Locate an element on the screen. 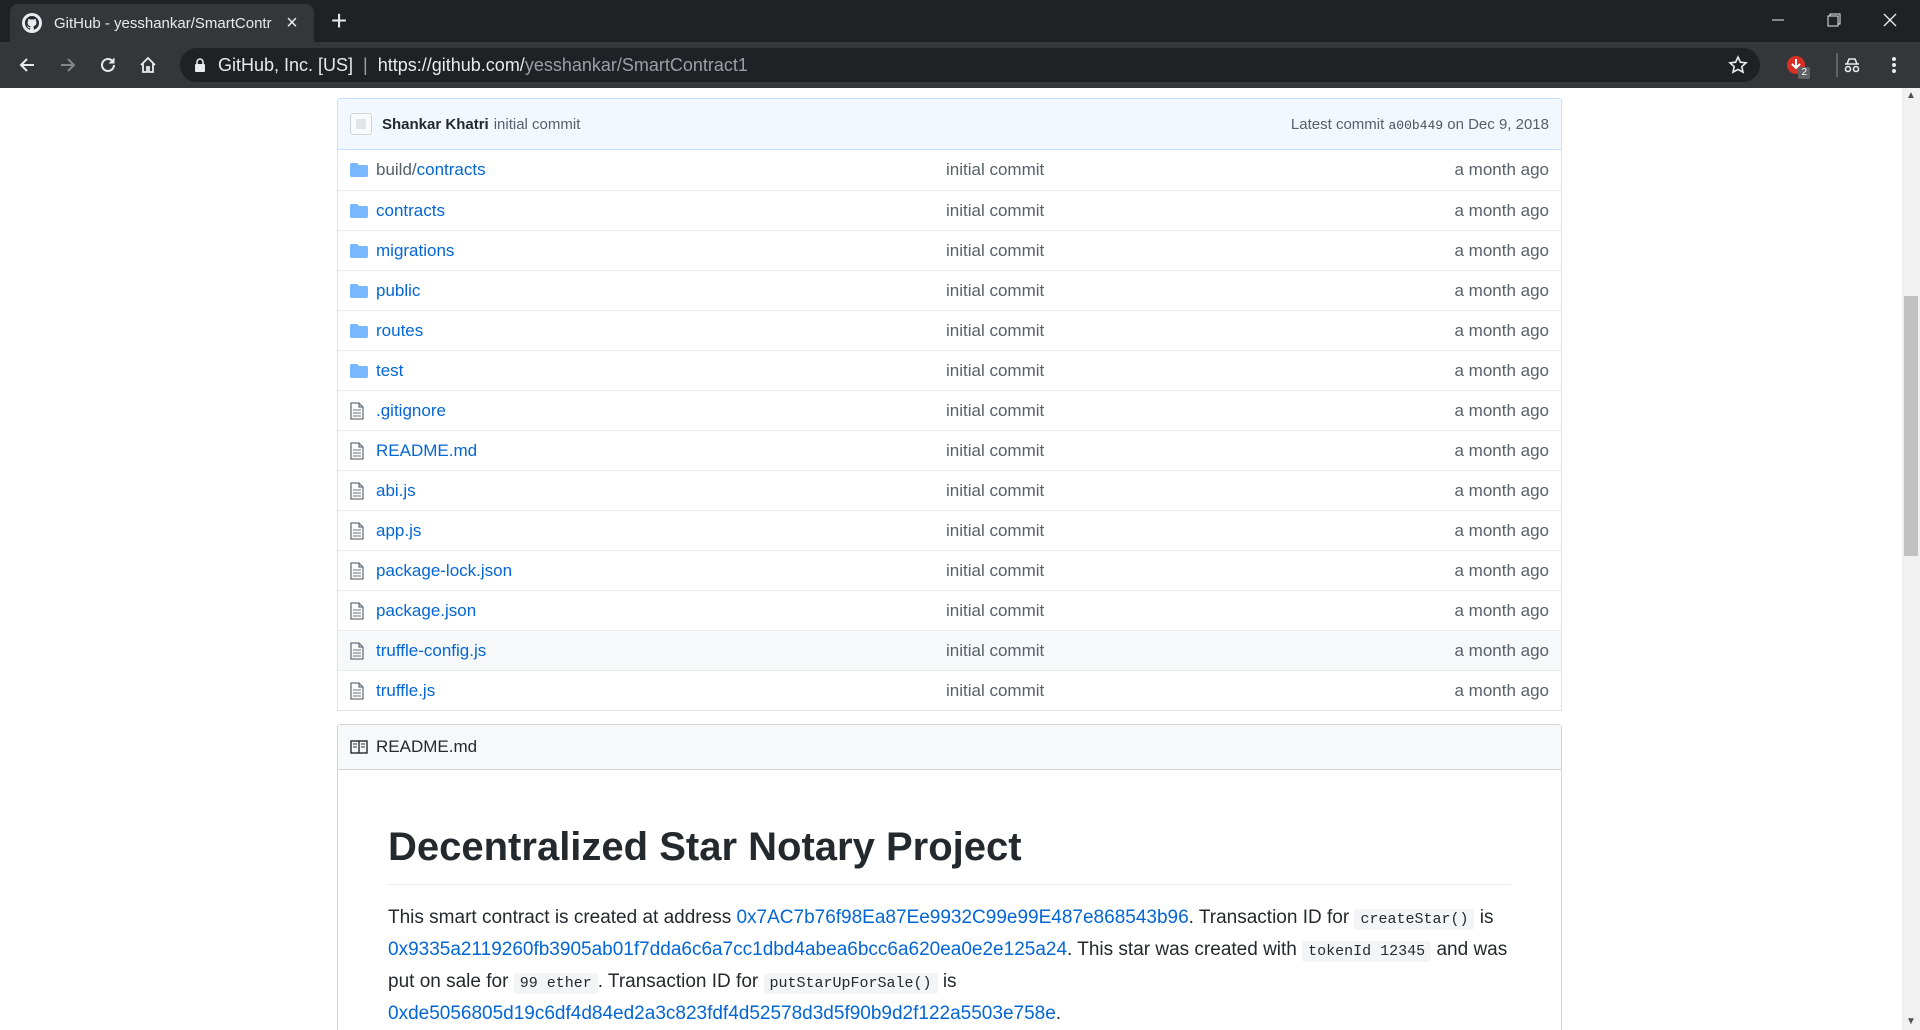 The image size is (1920, 1030). book-icon is located at coordinates (359, 747).